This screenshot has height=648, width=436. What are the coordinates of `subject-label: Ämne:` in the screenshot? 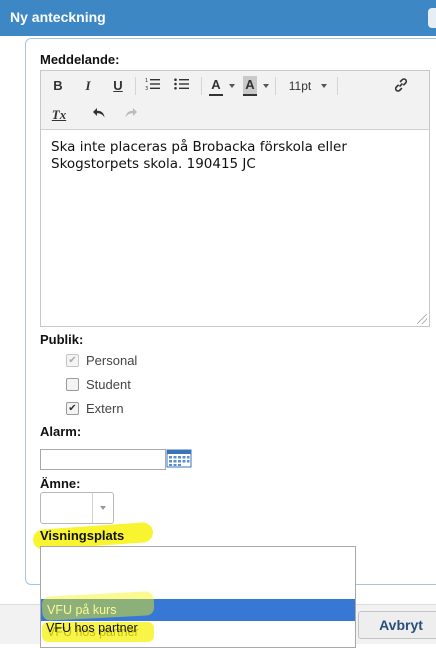 It's located at (60, 483).